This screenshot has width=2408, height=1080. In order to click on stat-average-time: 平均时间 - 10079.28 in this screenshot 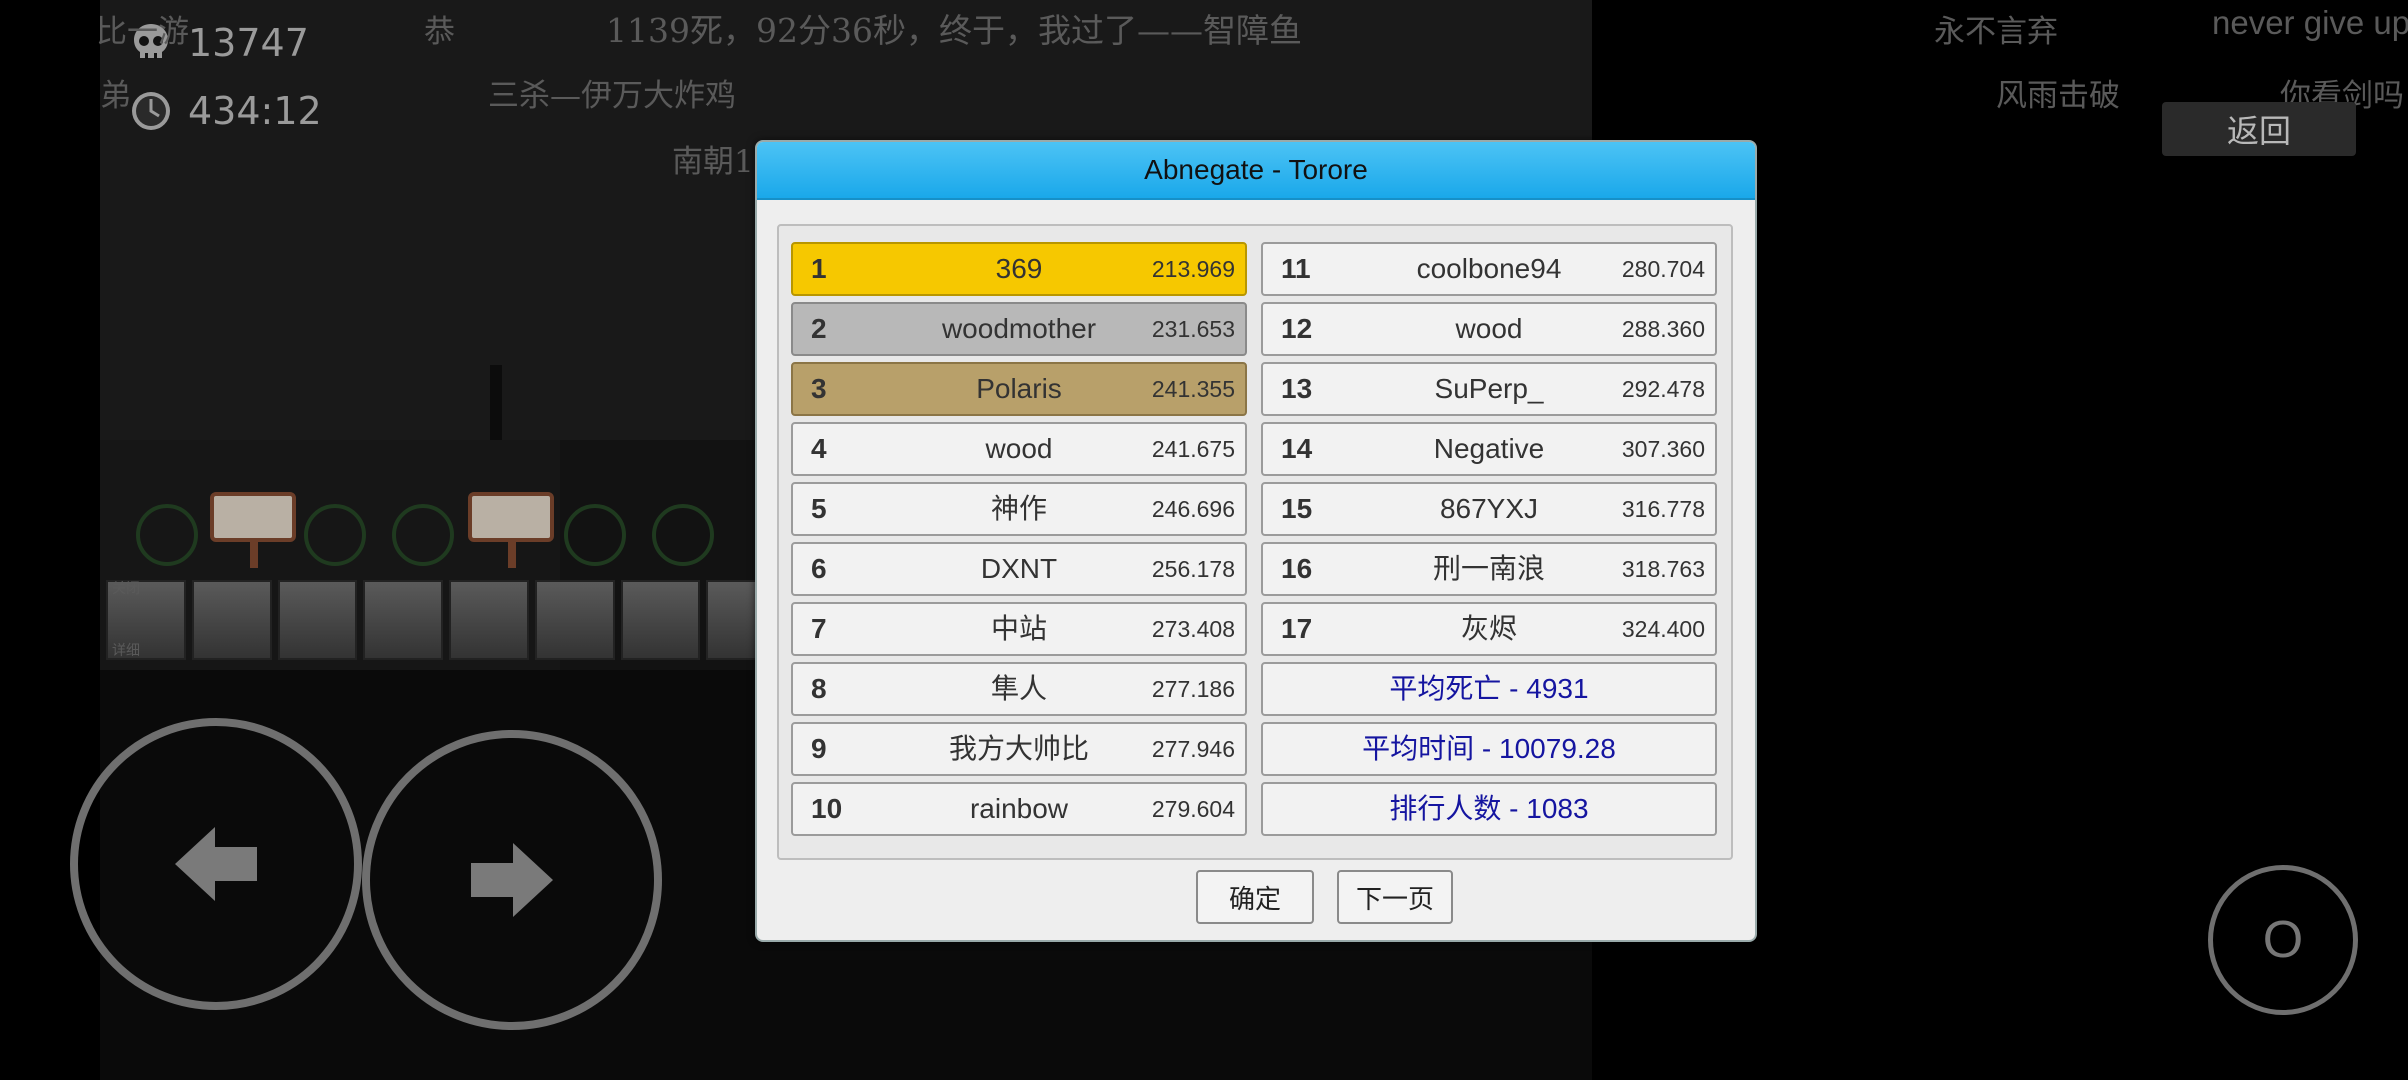, I will do `click(1489, 749)`.